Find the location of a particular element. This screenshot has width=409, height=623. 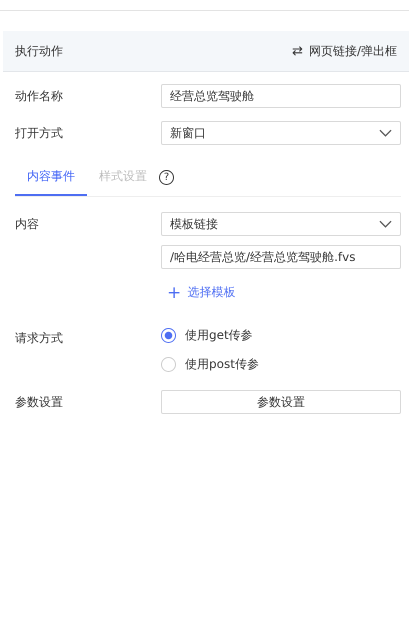

action-type: 网页链接/弹出框 is located at coordinates (352, 51).